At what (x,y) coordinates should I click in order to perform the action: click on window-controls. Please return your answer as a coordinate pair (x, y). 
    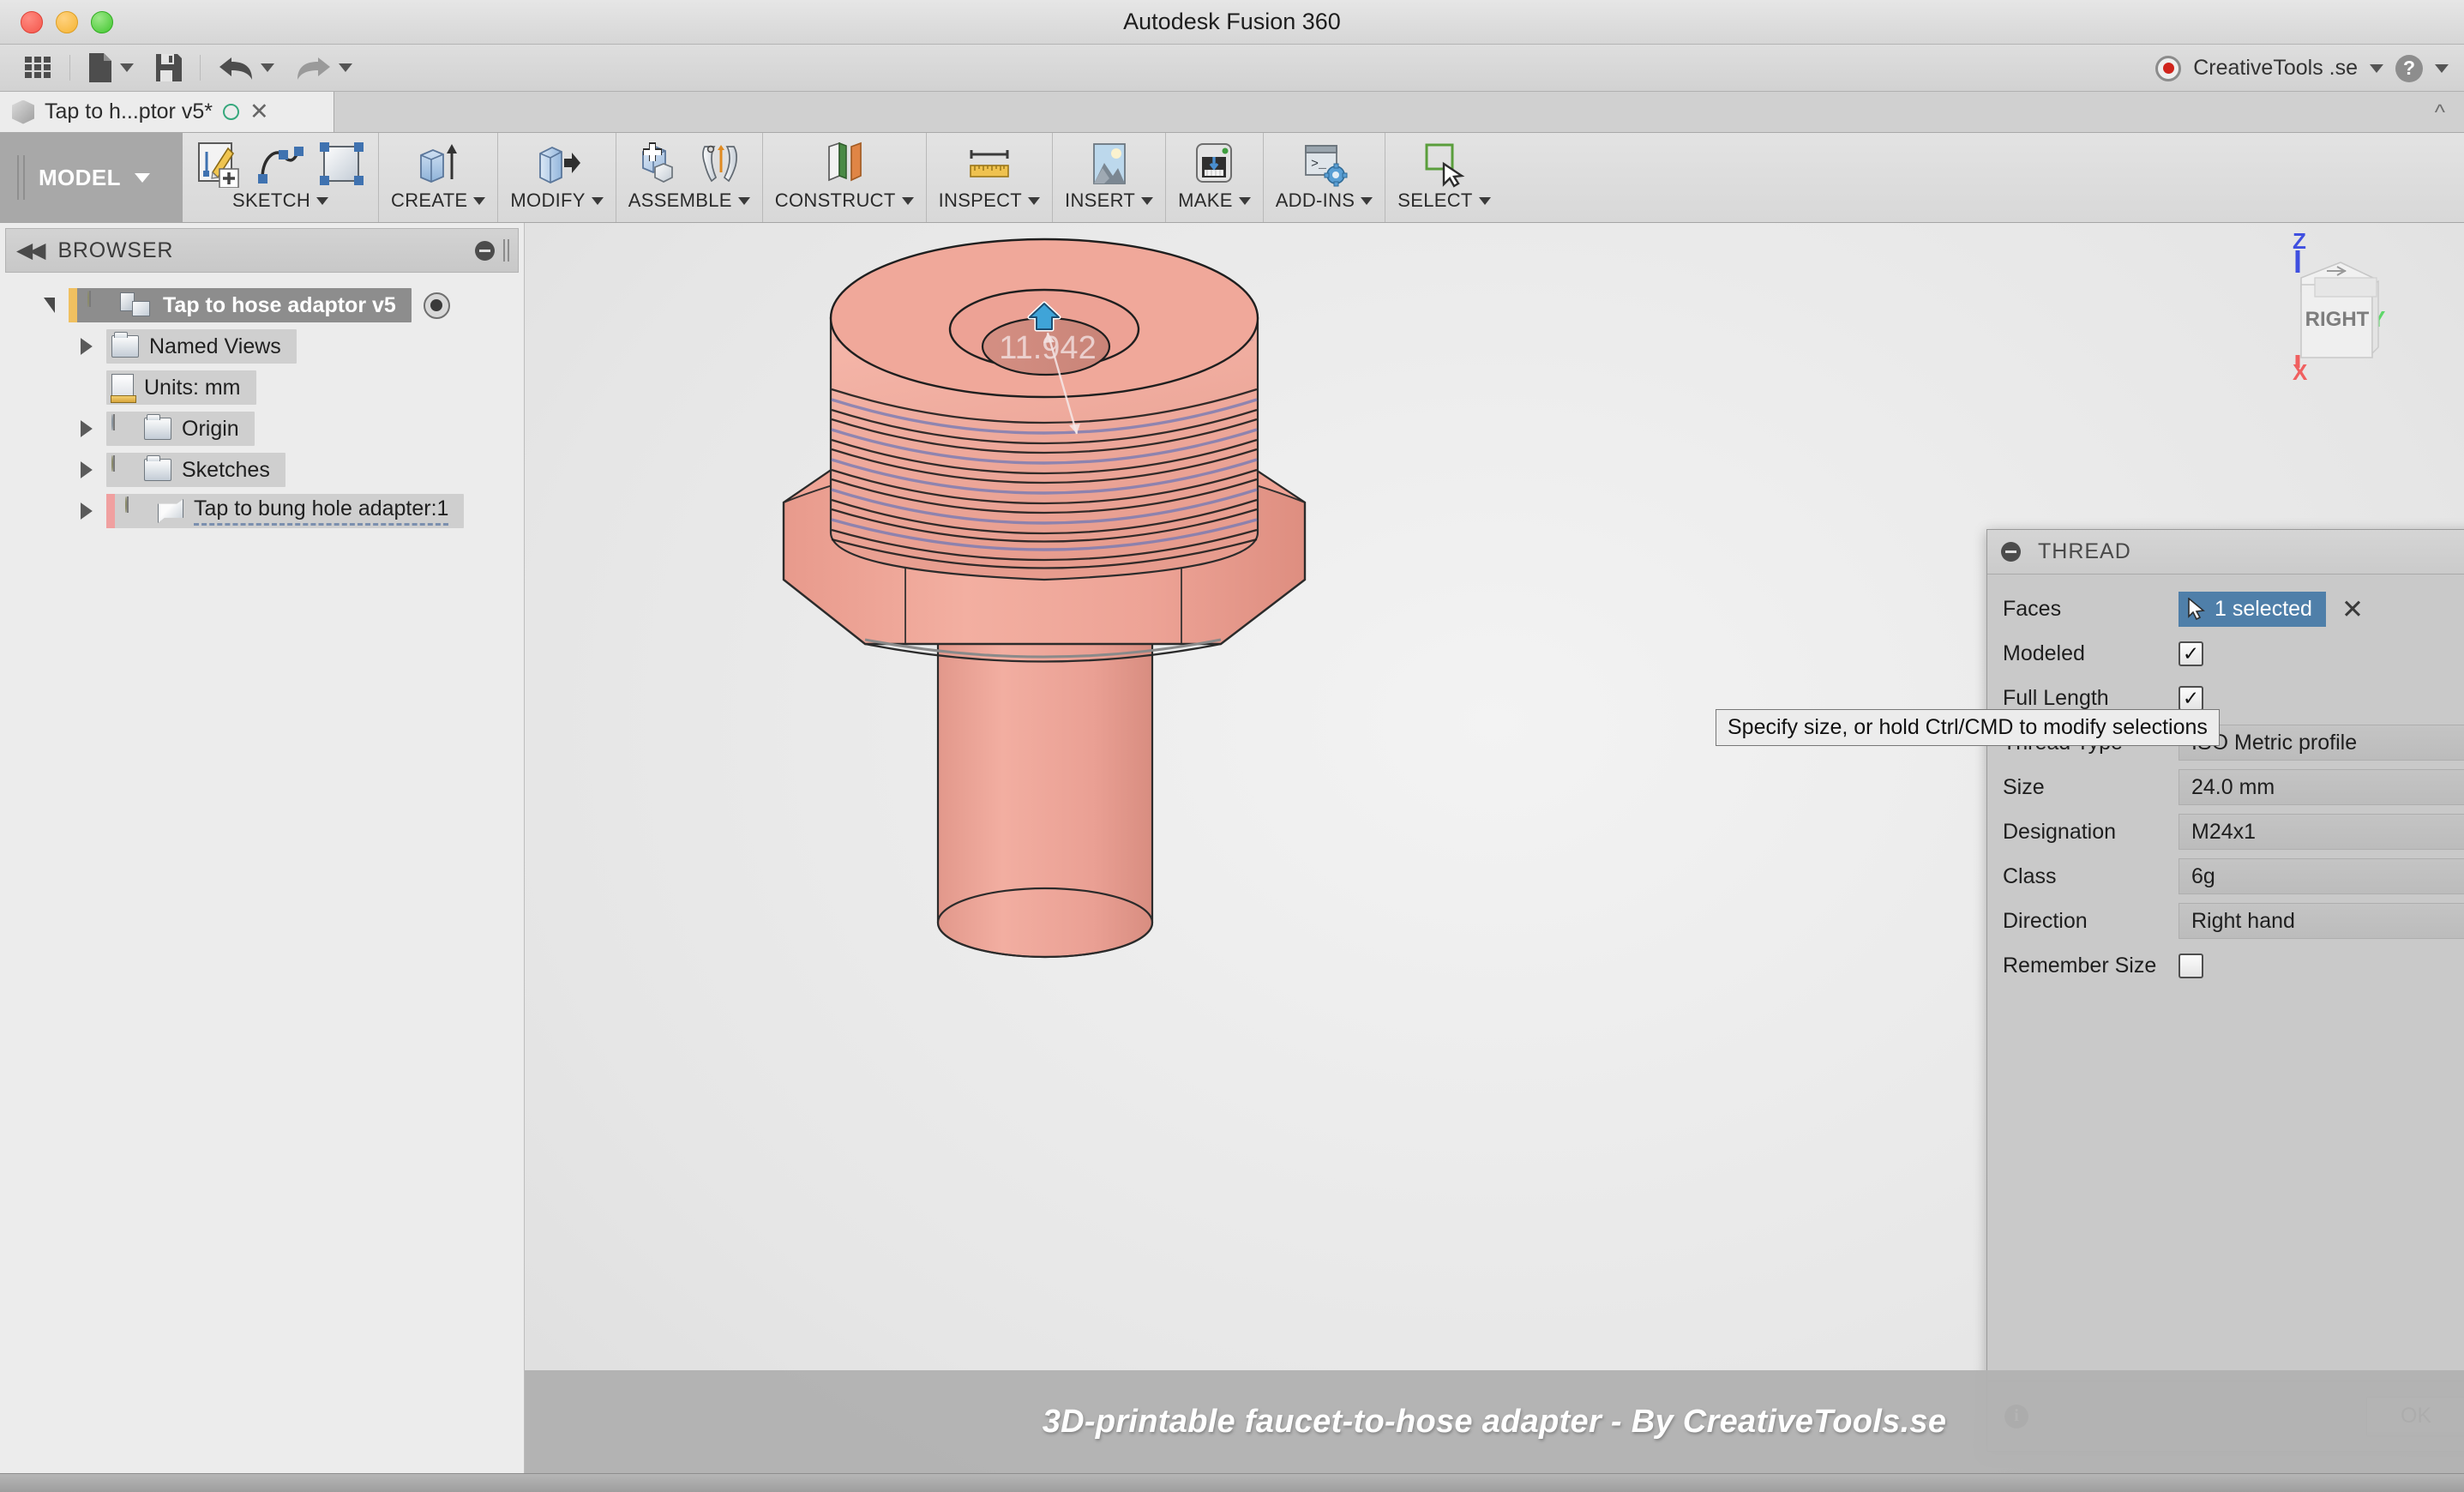
    Looking at the image, I should click on (67, 21).